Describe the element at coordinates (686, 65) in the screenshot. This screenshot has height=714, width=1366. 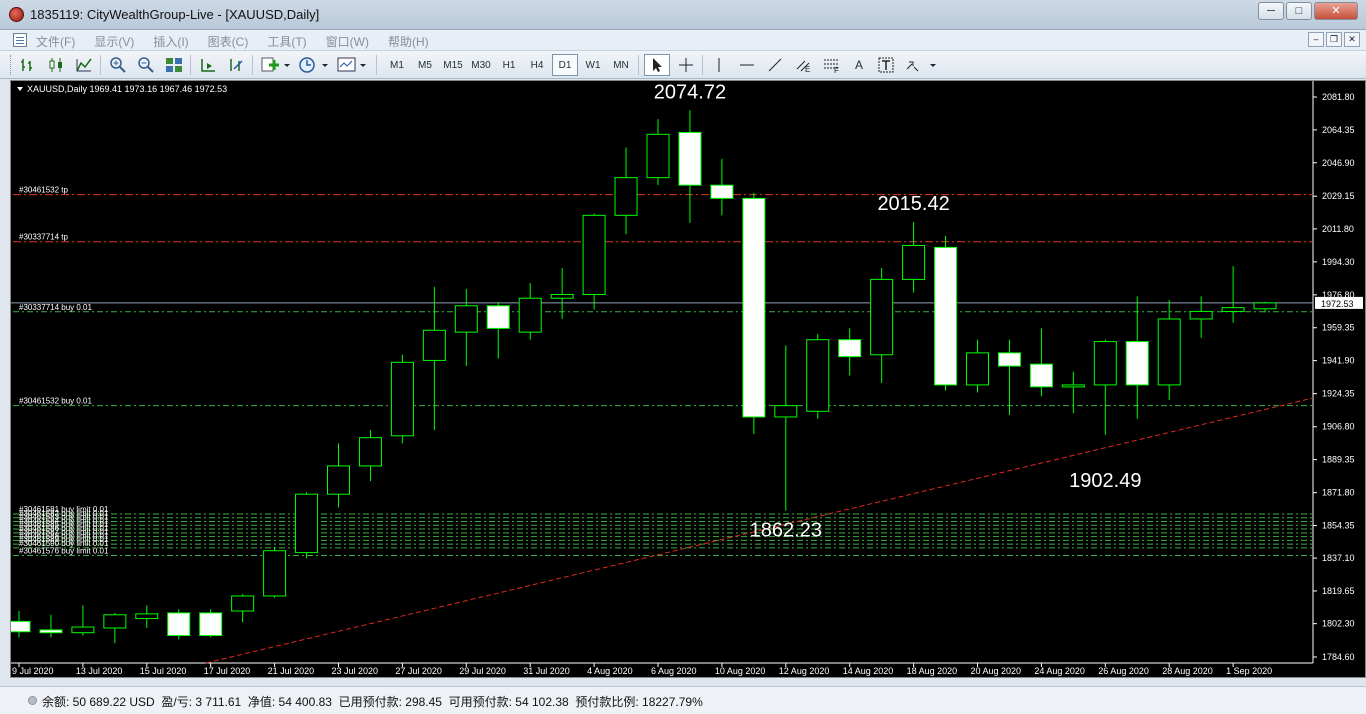
I see `crosshair-tool-icon` at that location.